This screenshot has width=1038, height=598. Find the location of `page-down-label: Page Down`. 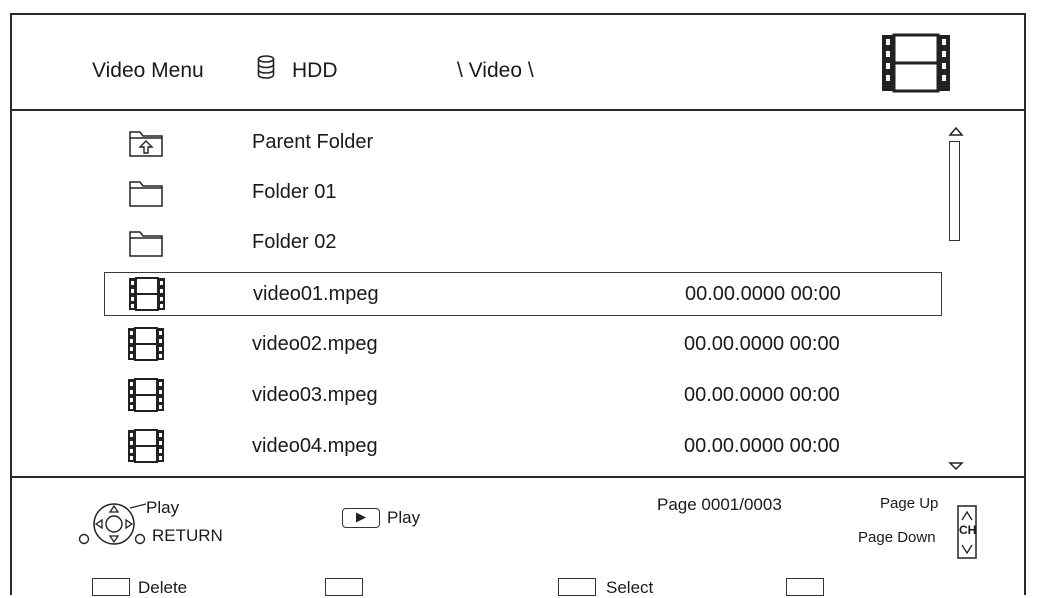

page-down-label: Page Down is located at coordinates (897, 537).